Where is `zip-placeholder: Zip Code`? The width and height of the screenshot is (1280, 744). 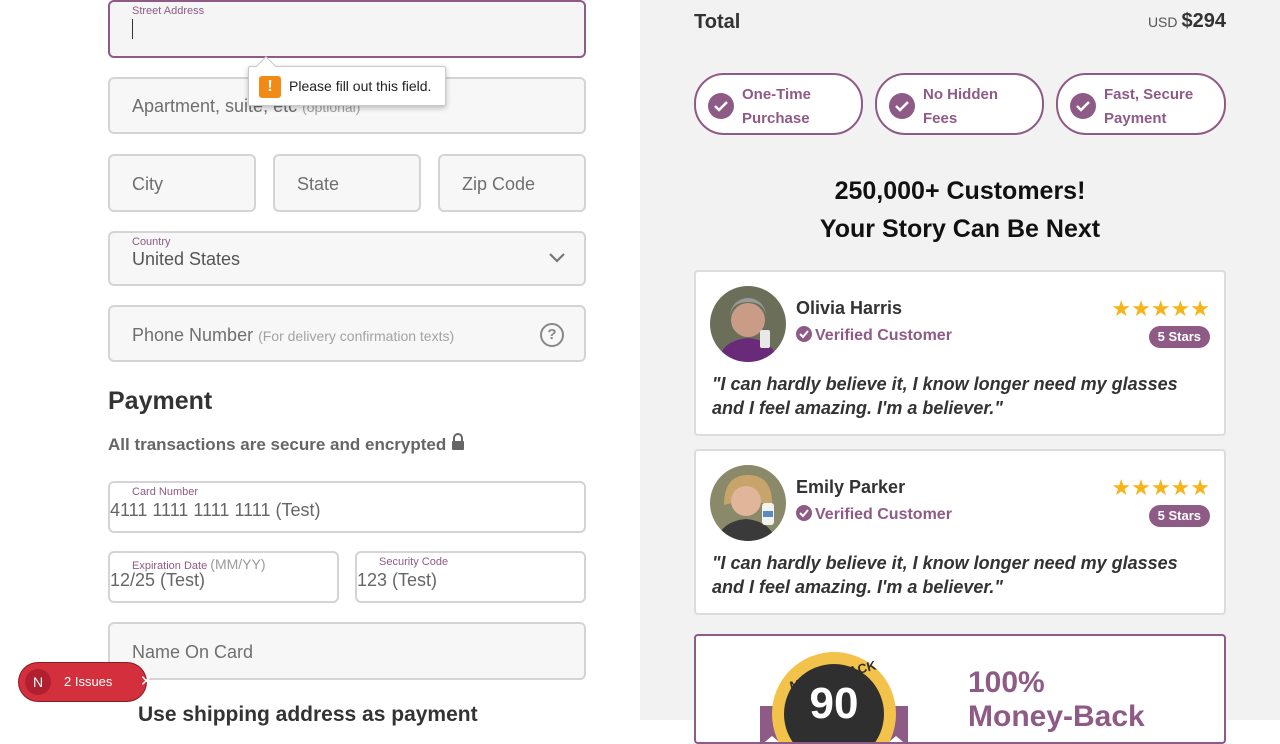
zip-placeholder: Zip Code is located at coordinates (499, 184).